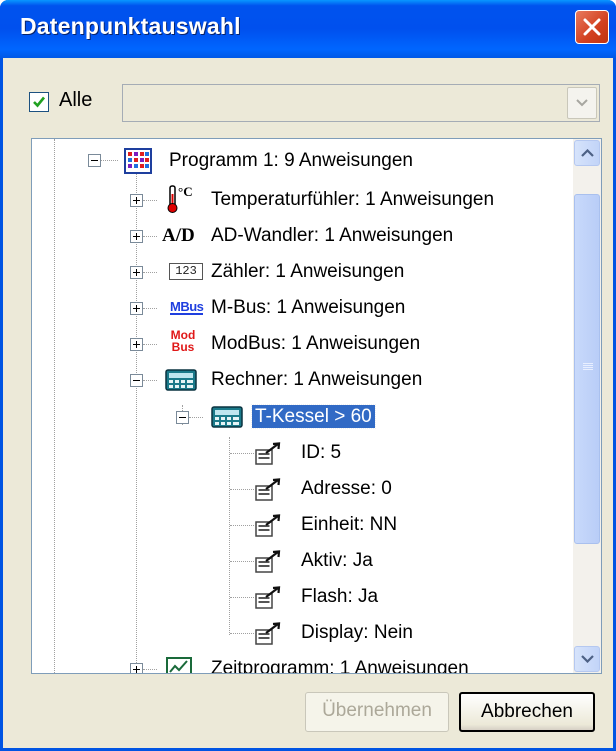 The height and width of the screenshot is (751, 616). I want to click on tree-node-label-selected: T-Kessel > 60, so click(313, 416).